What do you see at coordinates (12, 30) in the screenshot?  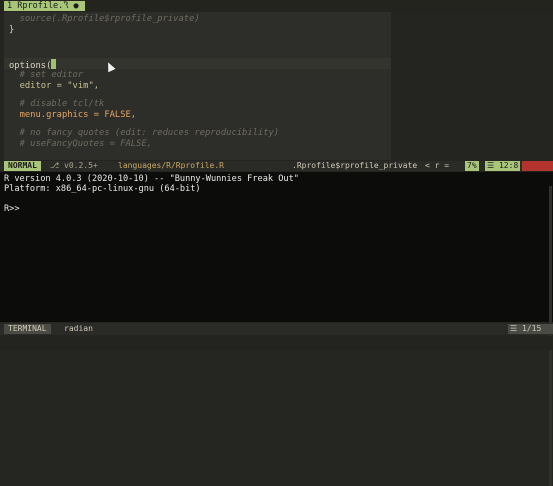 I see `code-line-2: }` at bounding box center [12, 30].